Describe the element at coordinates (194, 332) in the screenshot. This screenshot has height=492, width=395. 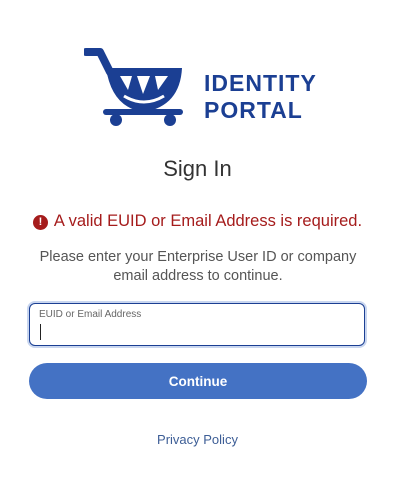
I see `euid-input` at that location.